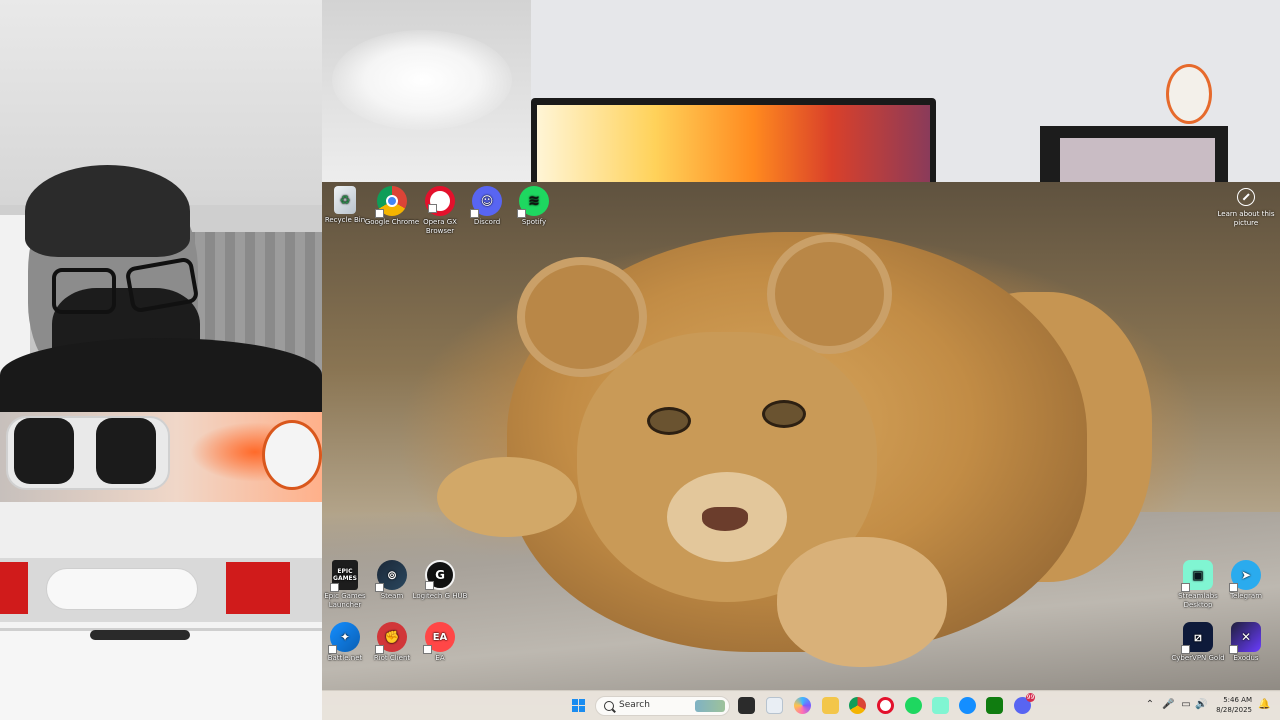  I want to click on opera-taskbar-icon, so click(885, 705).